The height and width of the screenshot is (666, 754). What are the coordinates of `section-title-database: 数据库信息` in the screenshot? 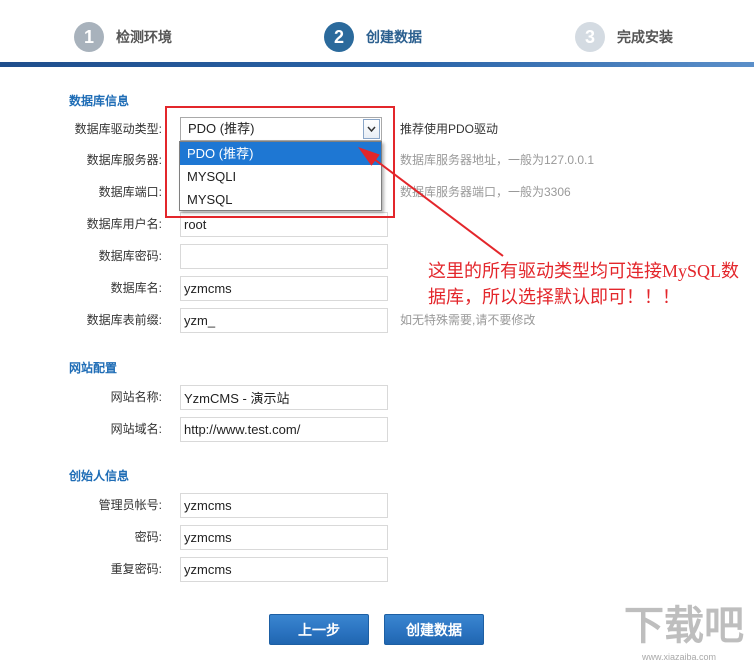 It's located at (99, 101).